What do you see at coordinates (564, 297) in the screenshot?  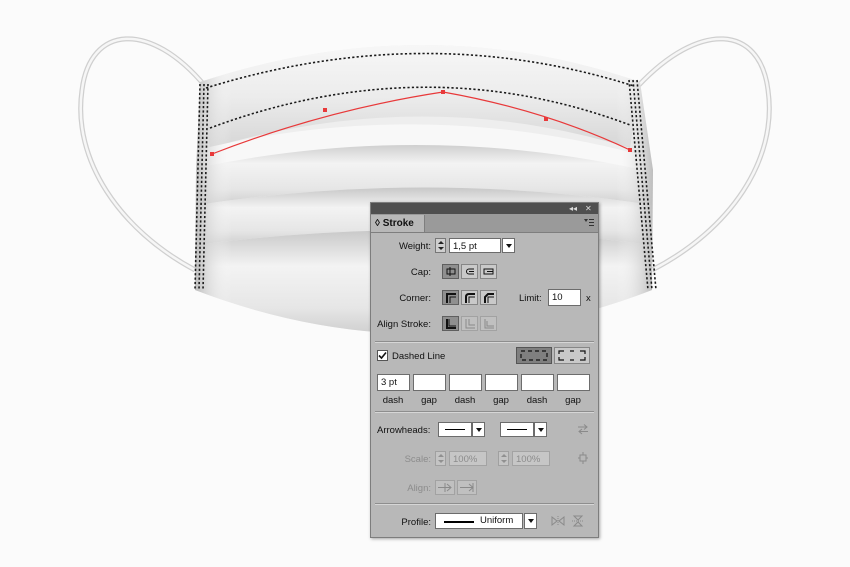 I see `limit-field: 10` at bounding box center [564, 297].